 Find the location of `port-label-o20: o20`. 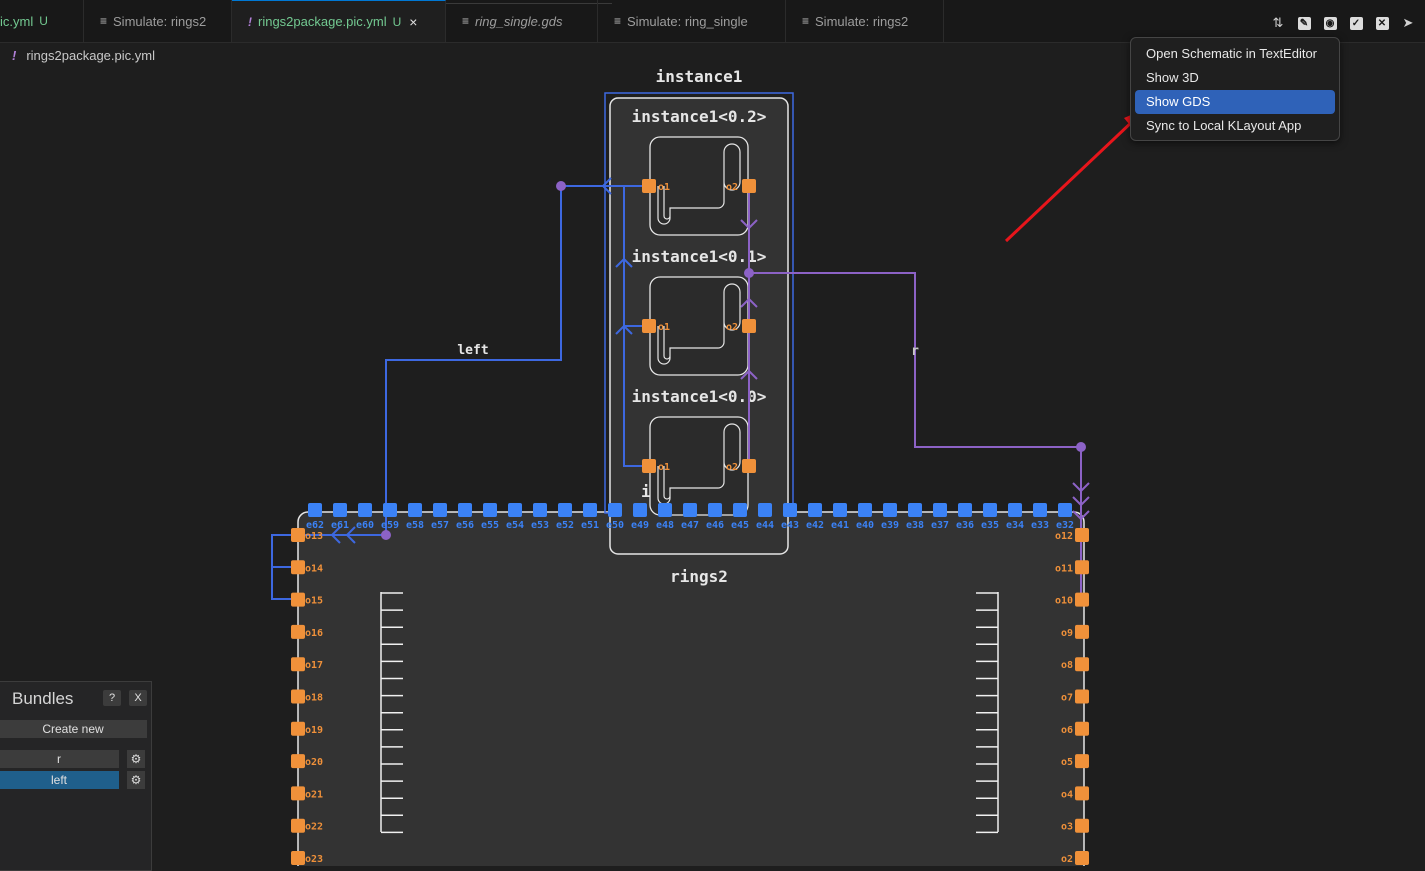

port-label-o20: o20 is located at coordinates (314, 762).